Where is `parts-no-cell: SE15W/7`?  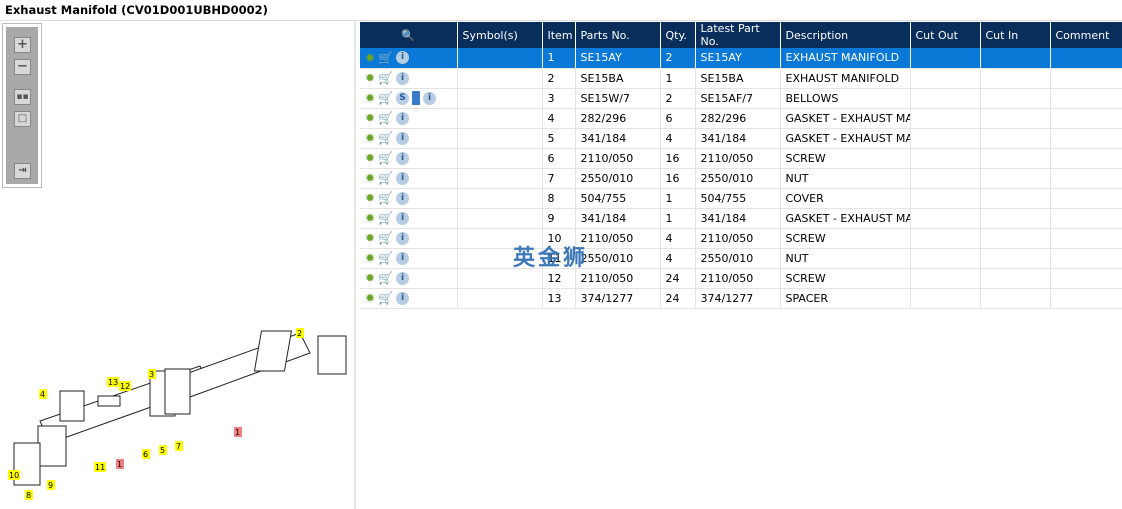 parts-no-cell: SE15W/7 is located at coordinates (618, 98).